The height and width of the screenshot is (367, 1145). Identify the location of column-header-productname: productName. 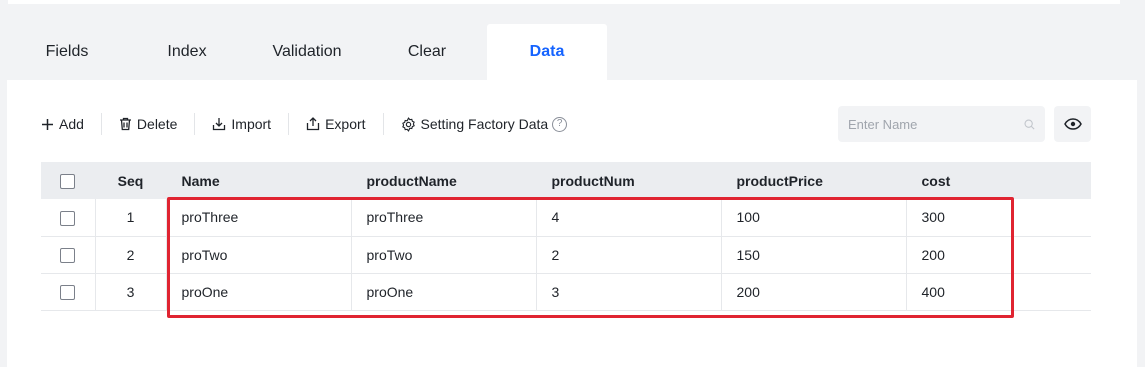
(444, 180).